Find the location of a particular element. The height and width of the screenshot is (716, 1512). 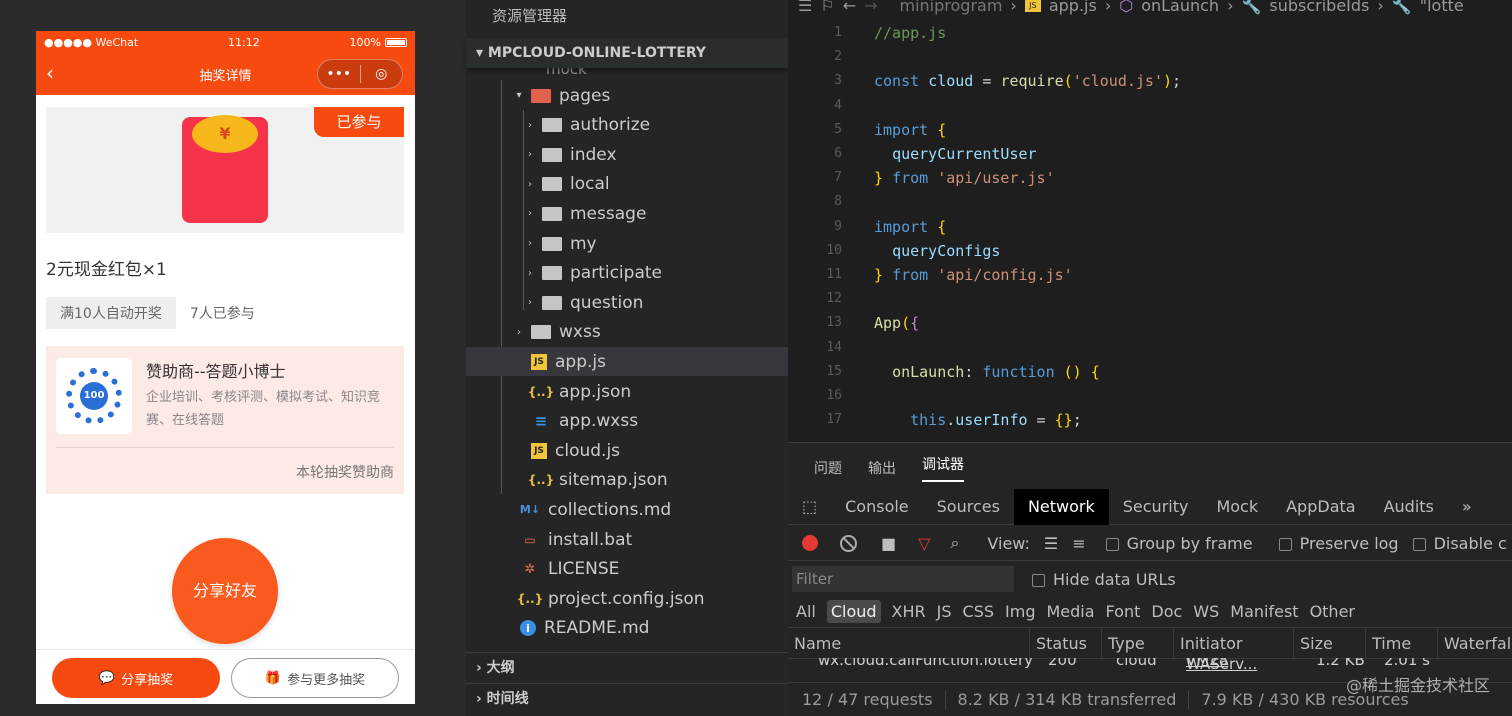

tab-audits: Audits is located at coordinates (1409, 507).